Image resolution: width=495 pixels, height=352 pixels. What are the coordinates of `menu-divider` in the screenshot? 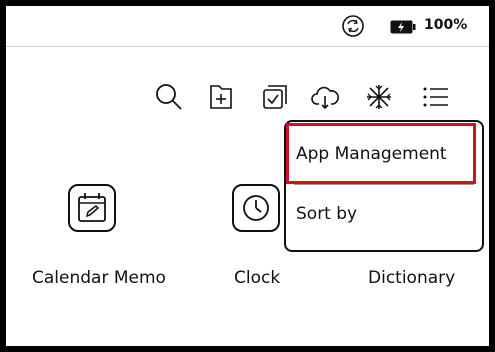 It's located at (384, 184).